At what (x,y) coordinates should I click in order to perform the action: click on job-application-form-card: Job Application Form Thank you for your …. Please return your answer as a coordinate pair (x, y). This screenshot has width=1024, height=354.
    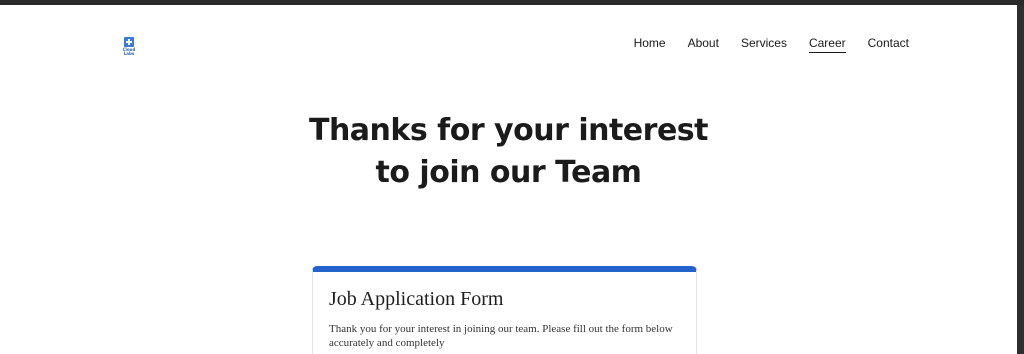
    Looking at the image, I should click on (504, 310).